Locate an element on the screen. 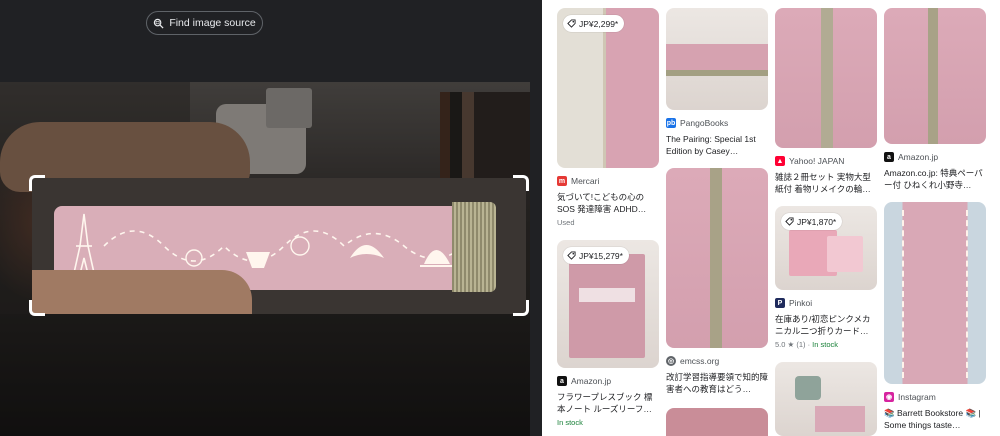  crop-handle-top-left is located at coordinates (37, 183).